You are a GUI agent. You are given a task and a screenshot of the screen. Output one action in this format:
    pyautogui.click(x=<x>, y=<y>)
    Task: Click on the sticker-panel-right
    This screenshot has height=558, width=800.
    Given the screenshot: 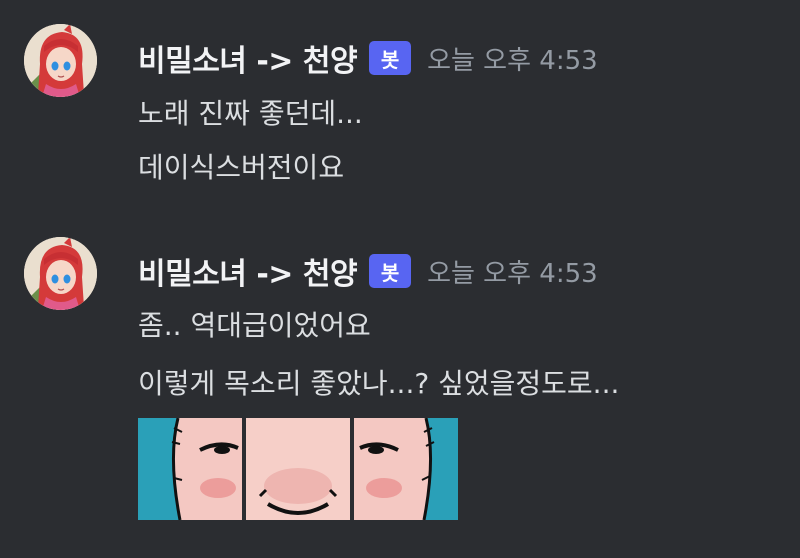 What is the action you would take?
    pyautogui.click(x=406, y=469)
    